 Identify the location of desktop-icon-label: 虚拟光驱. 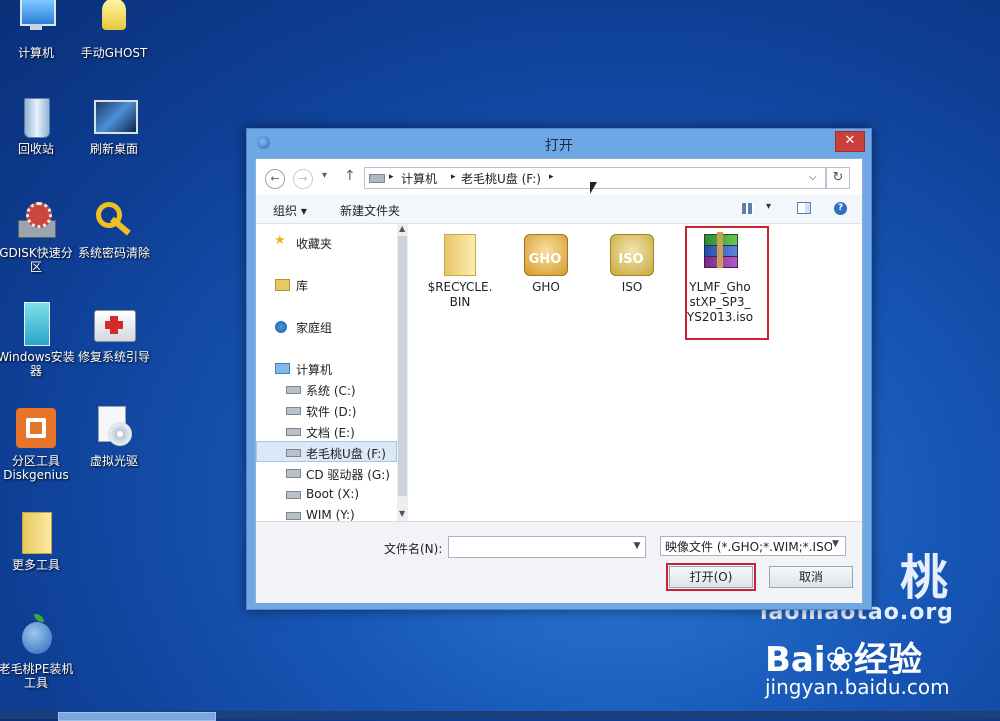
(113, 461).